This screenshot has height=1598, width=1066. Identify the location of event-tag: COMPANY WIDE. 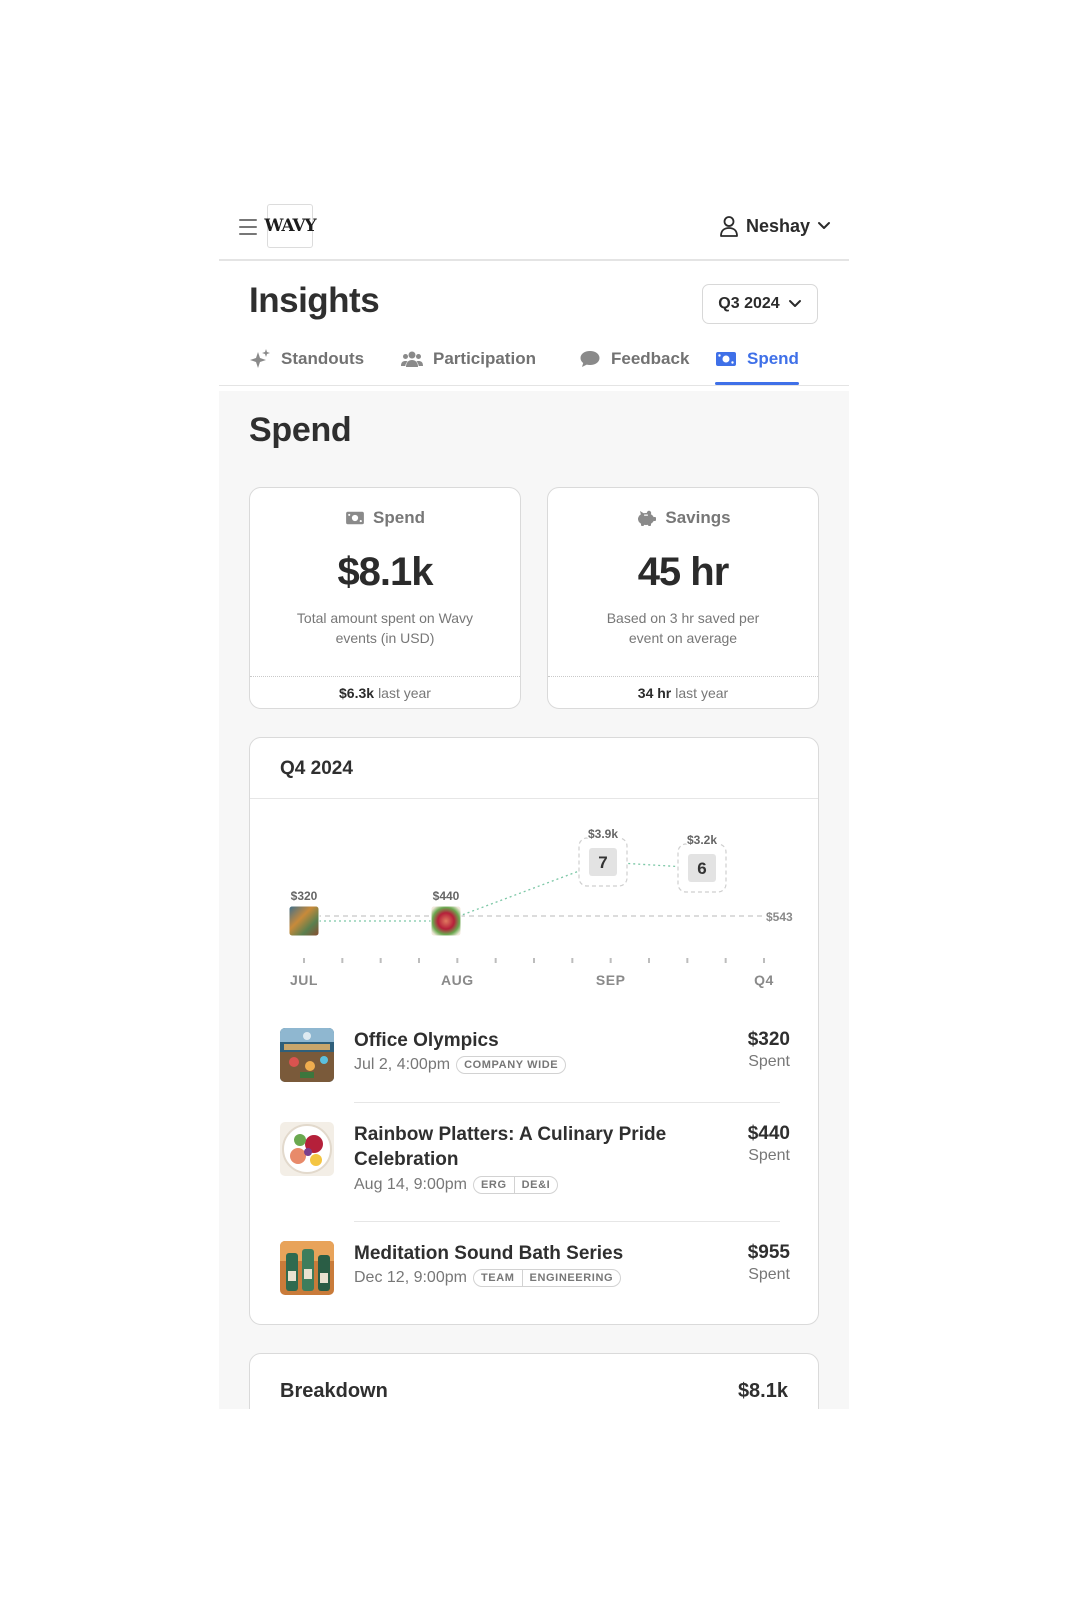
(511, 1065).